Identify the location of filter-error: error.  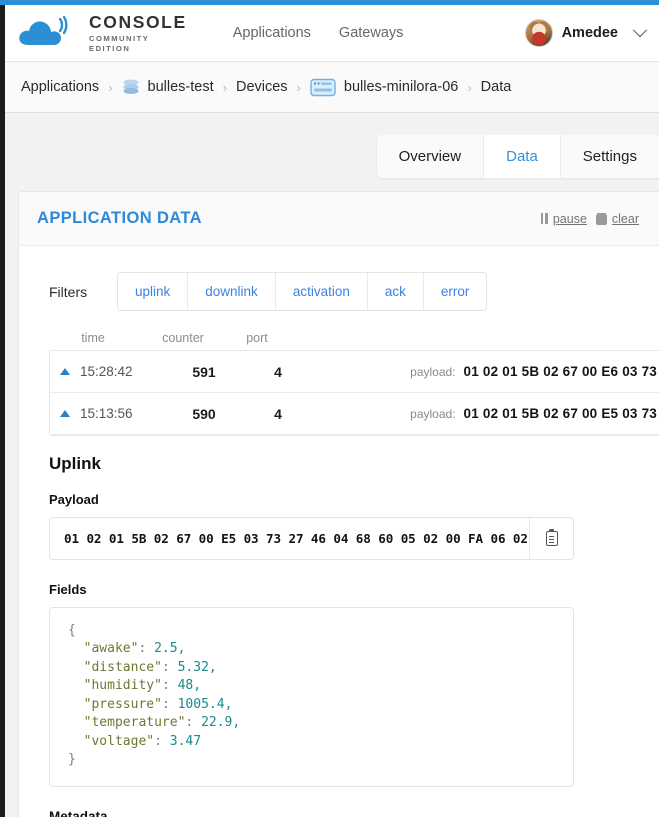
(455, 291).